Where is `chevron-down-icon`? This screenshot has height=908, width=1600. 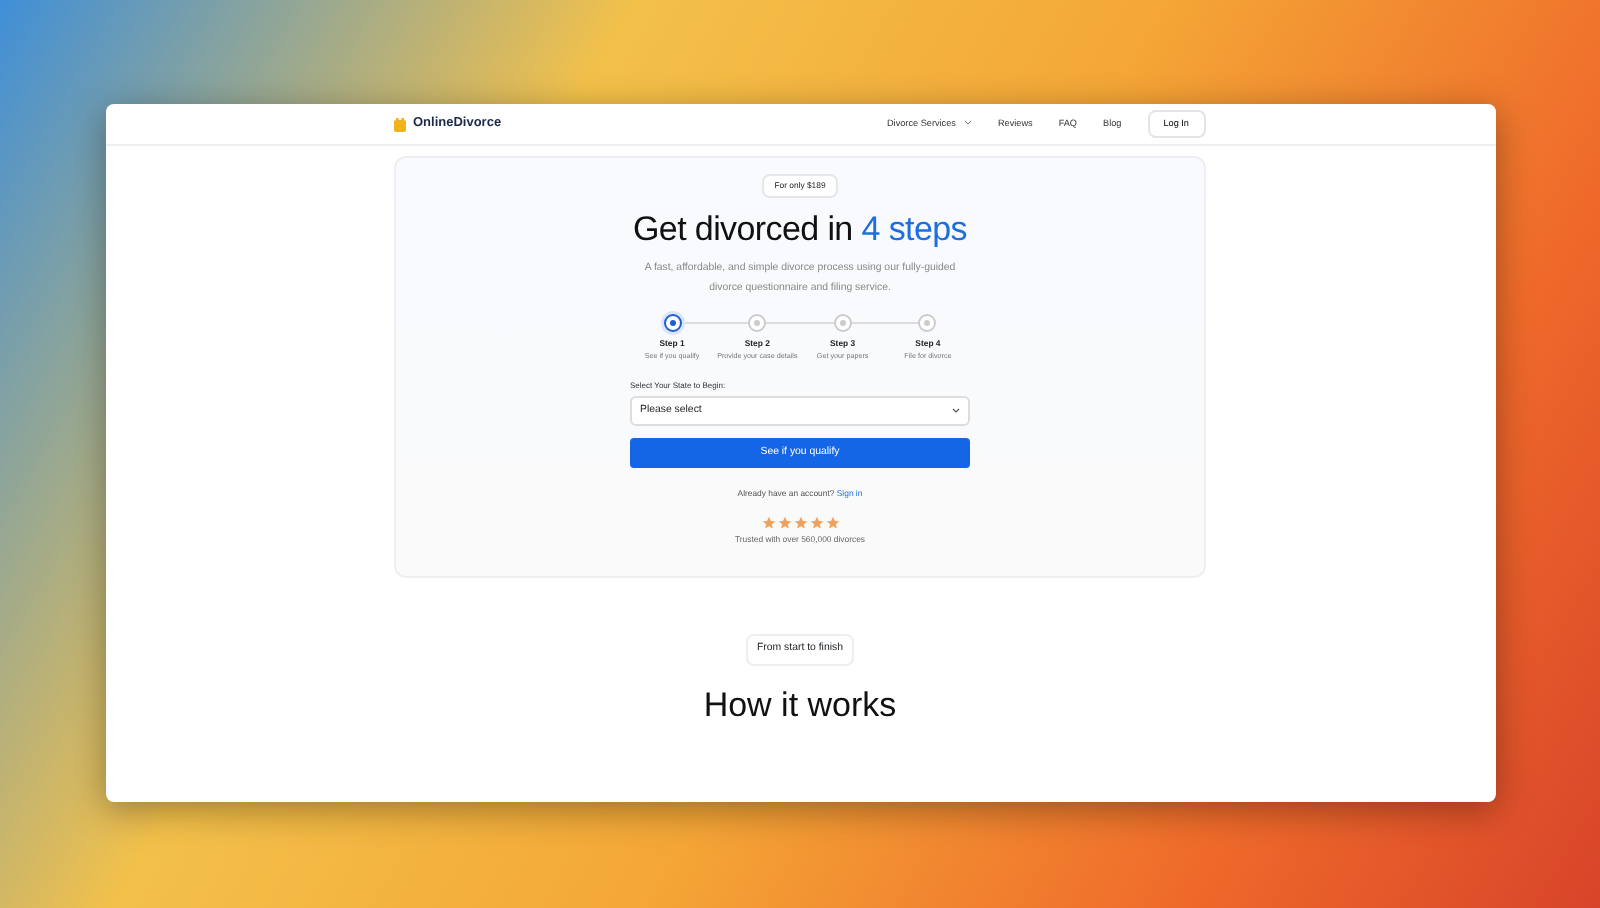
chevron-down-icon is located at coordinates (956, 411).